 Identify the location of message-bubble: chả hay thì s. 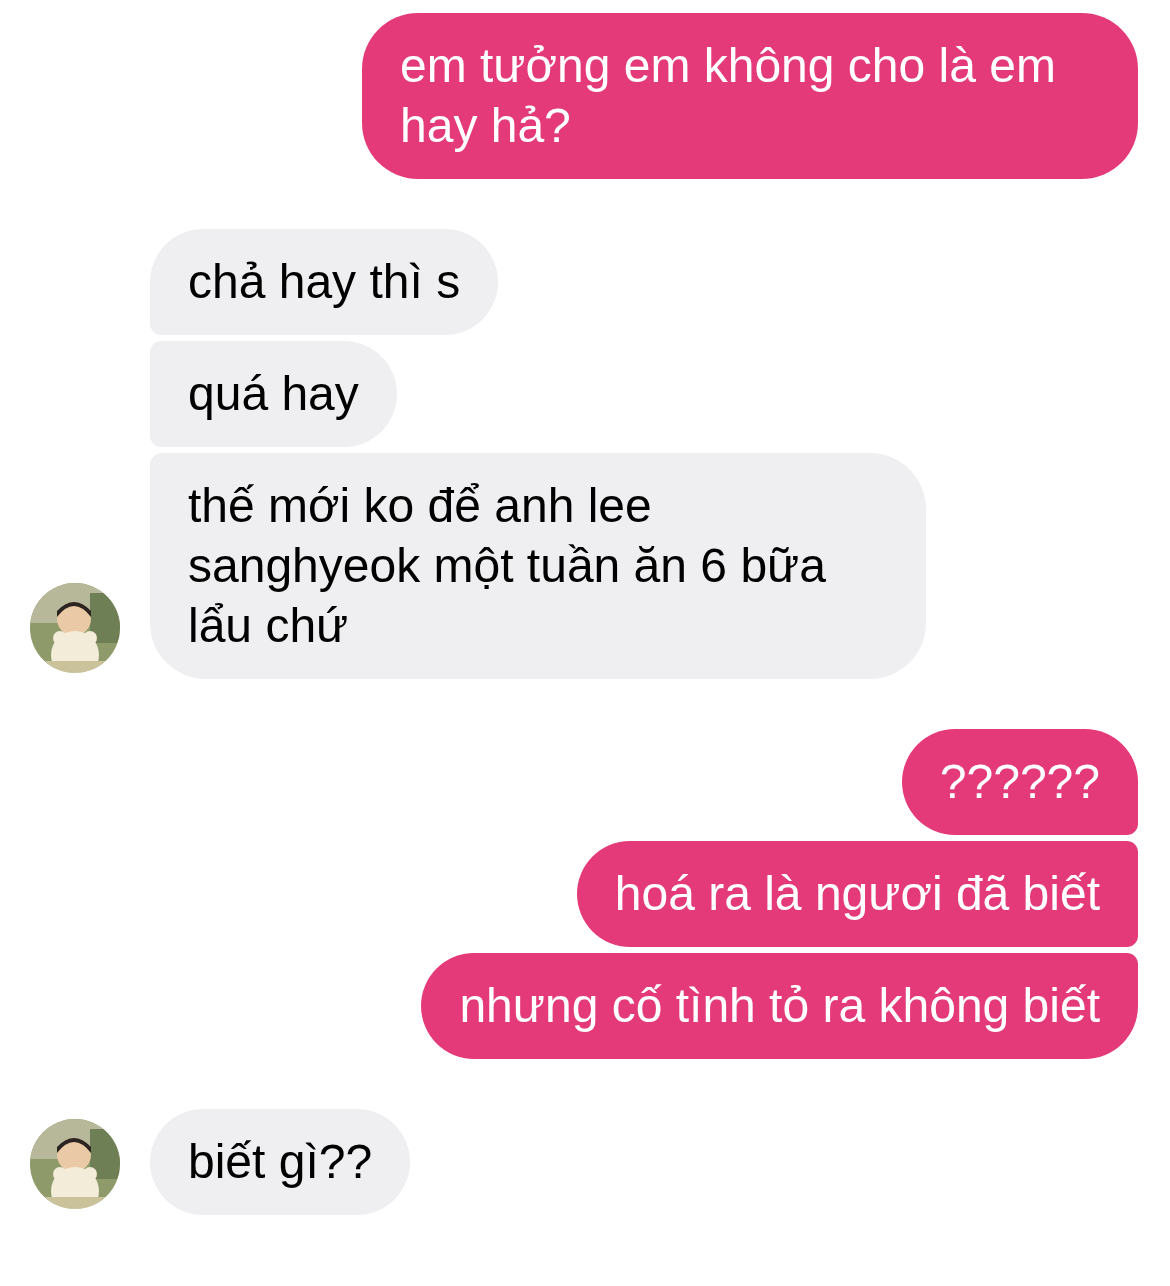
(324, 282).